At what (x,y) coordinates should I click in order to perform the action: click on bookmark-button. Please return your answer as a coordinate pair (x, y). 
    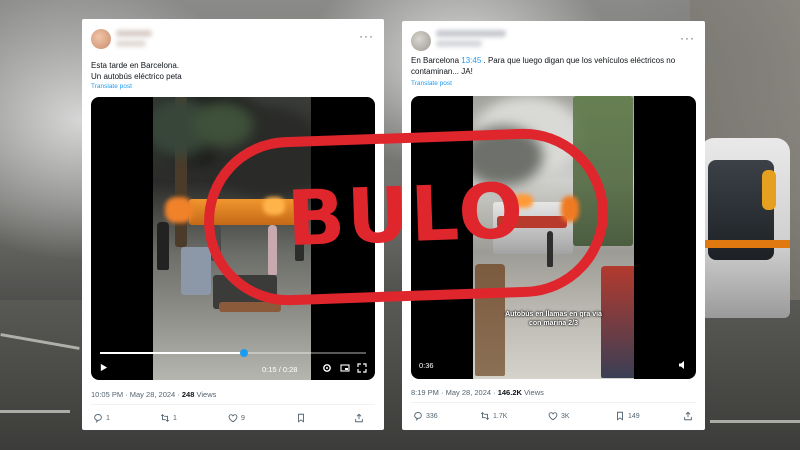
    Looking at the image, I should click on (301, 418).